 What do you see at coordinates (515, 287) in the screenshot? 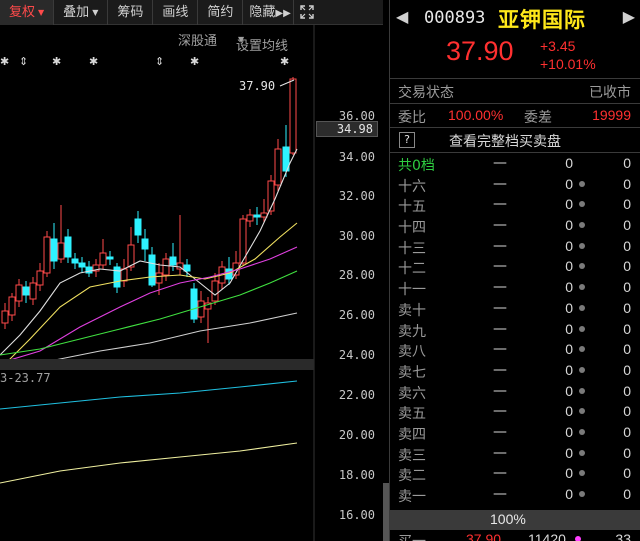
I see `order-book-row: 十一 — 0 0` at bounding box center [515, 287].